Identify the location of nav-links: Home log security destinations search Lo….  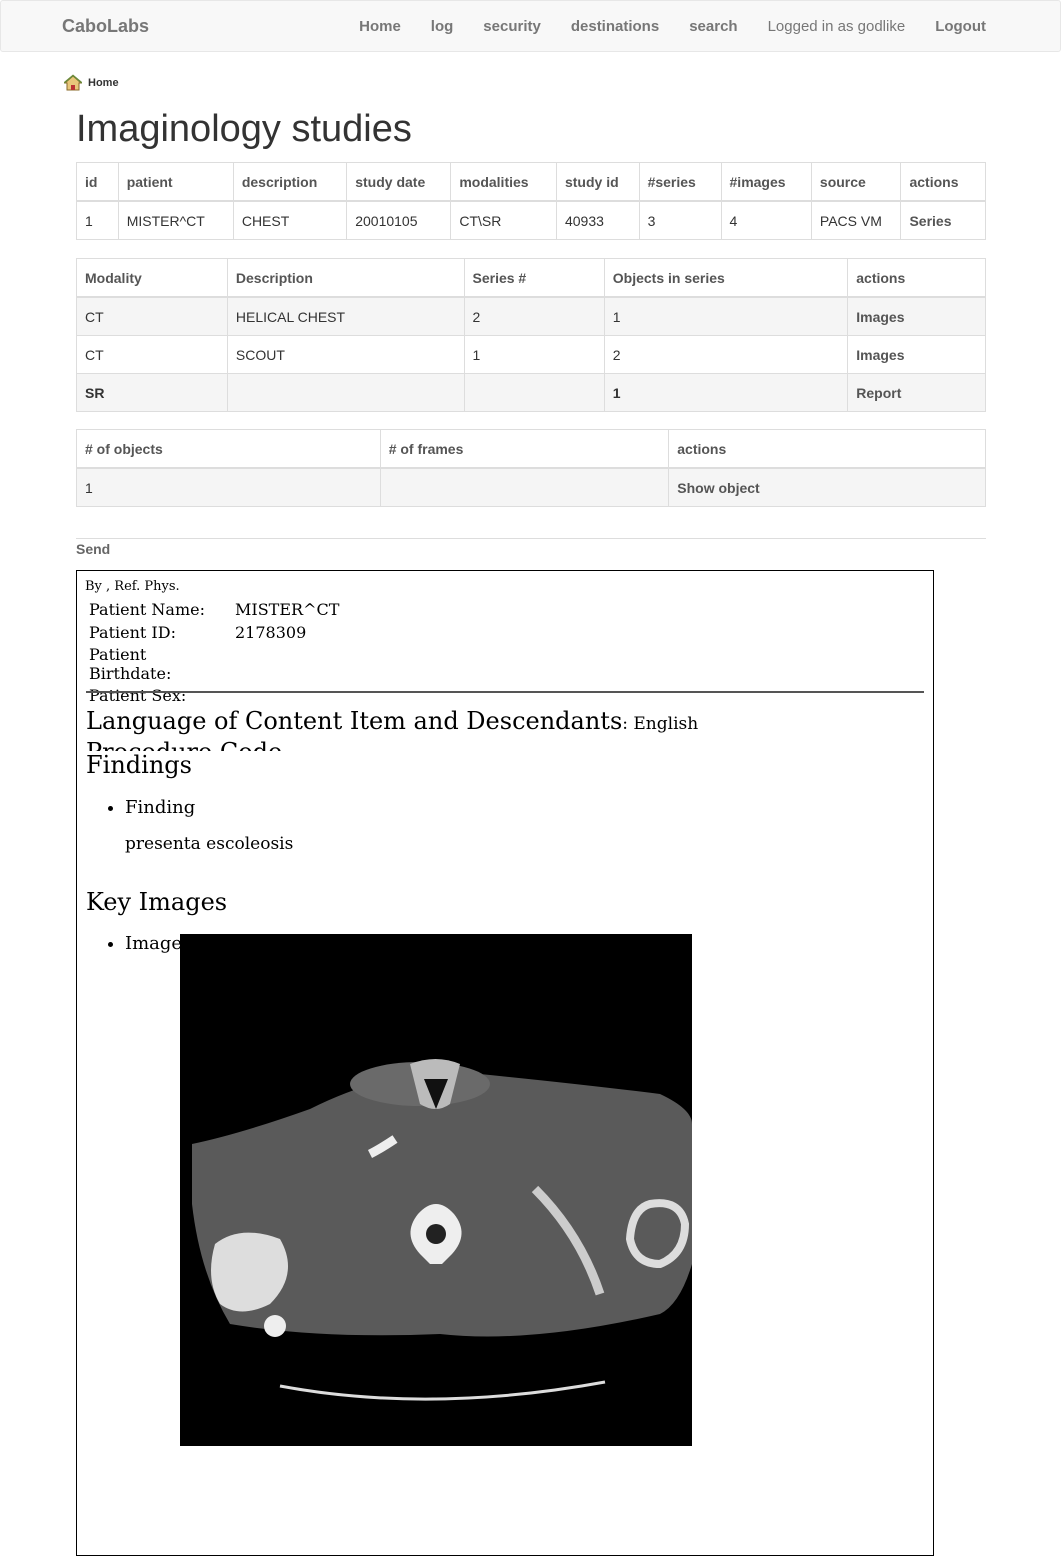
(657, 26).